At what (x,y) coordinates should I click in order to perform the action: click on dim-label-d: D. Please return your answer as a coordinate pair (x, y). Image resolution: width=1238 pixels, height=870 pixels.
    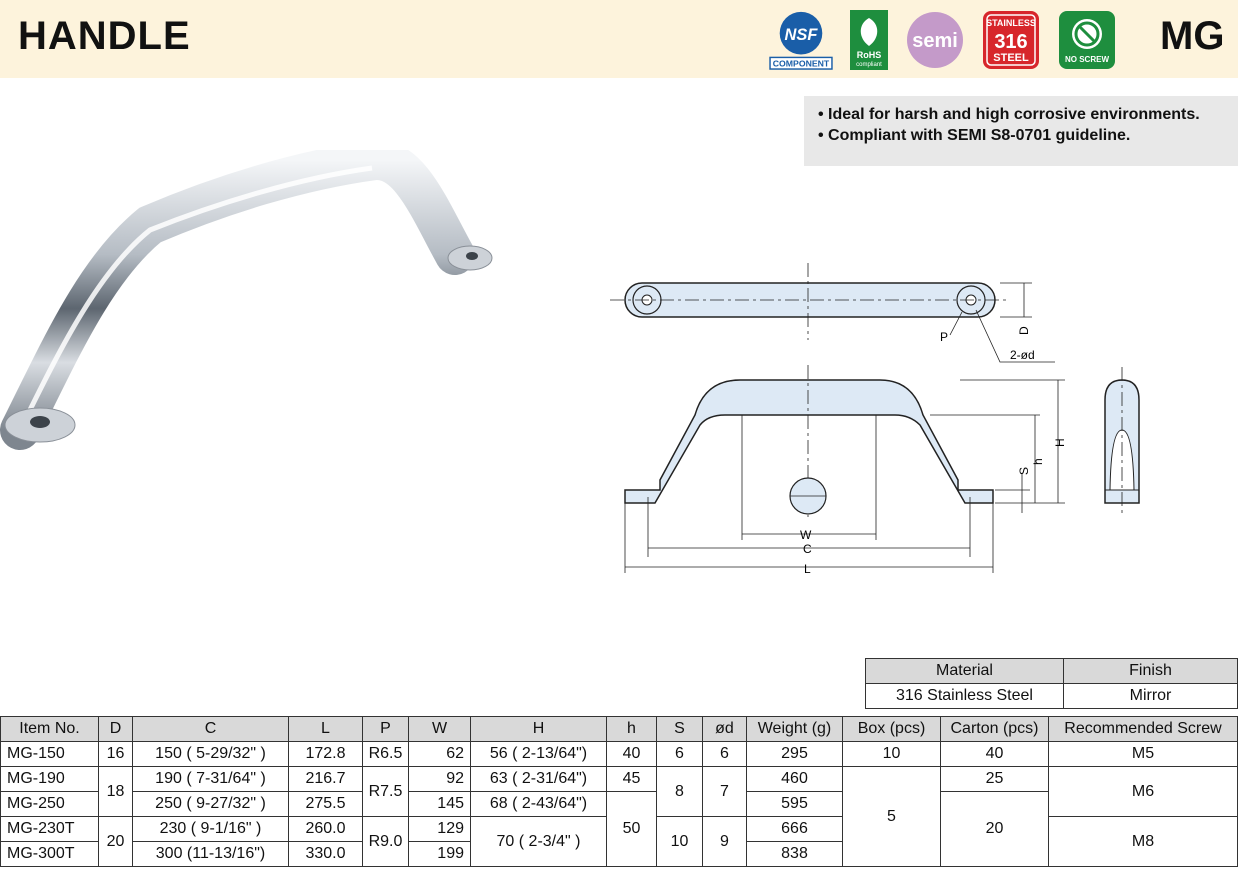
    Looking at the image, I should click on (1024, 330).